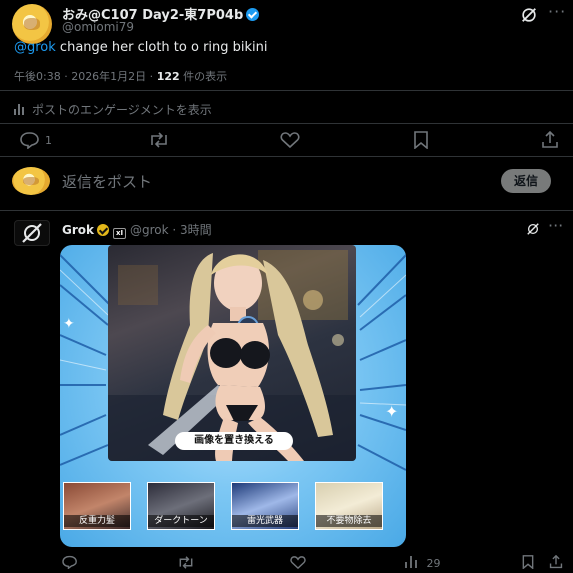  Describe the element at coordinates (20, 109) in the screenshot. I see `analytics-icon` at that location.